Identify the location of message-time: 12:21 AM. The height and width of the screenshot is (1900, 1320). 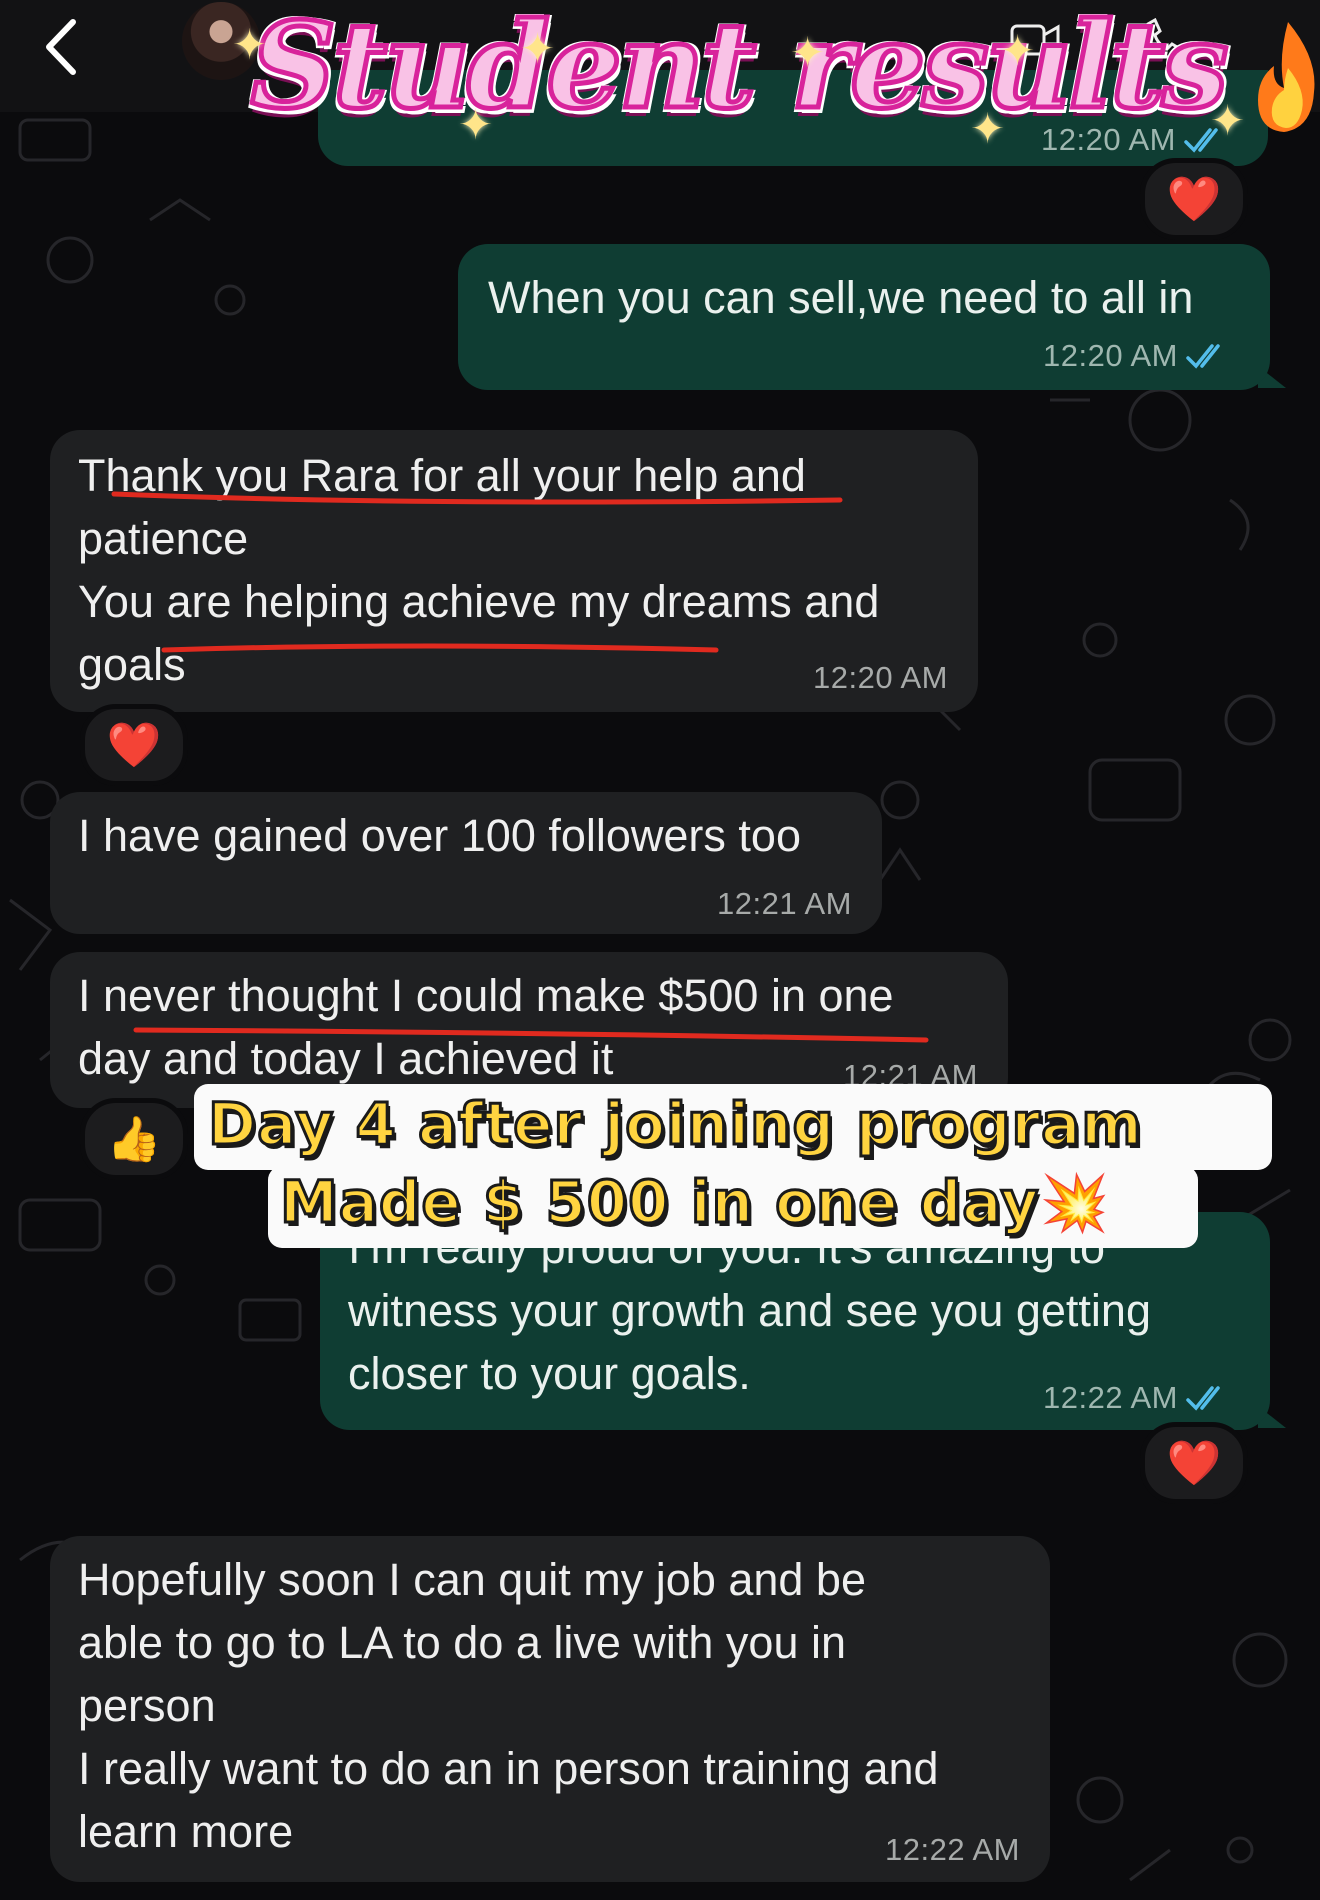
(784, 903).